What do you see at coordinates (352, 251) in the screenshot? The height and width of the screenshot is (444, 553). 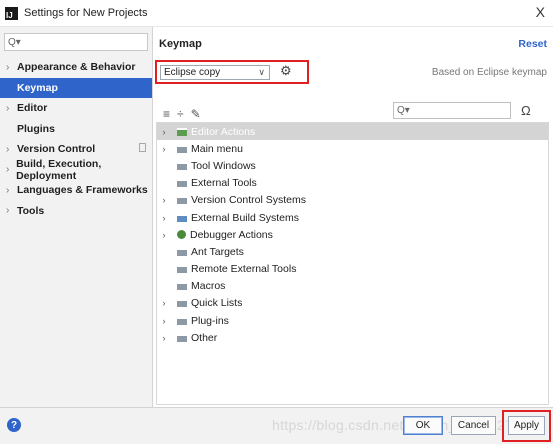 I see `tree-row-ant-targets: Ant Targets` at bounding box center [352, 251].